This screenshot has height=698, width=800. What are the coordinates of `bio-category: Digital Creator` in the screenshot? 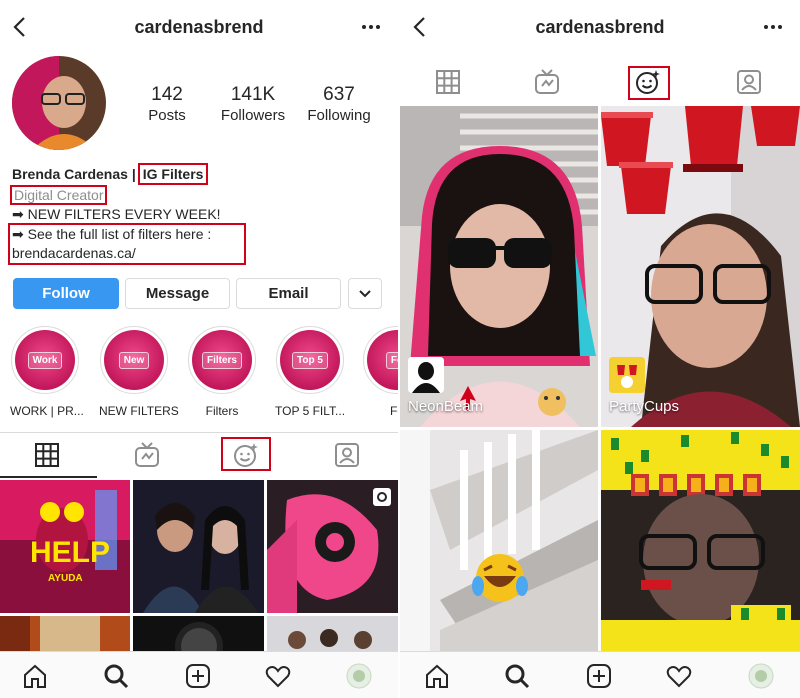 It's located at (59, 195).